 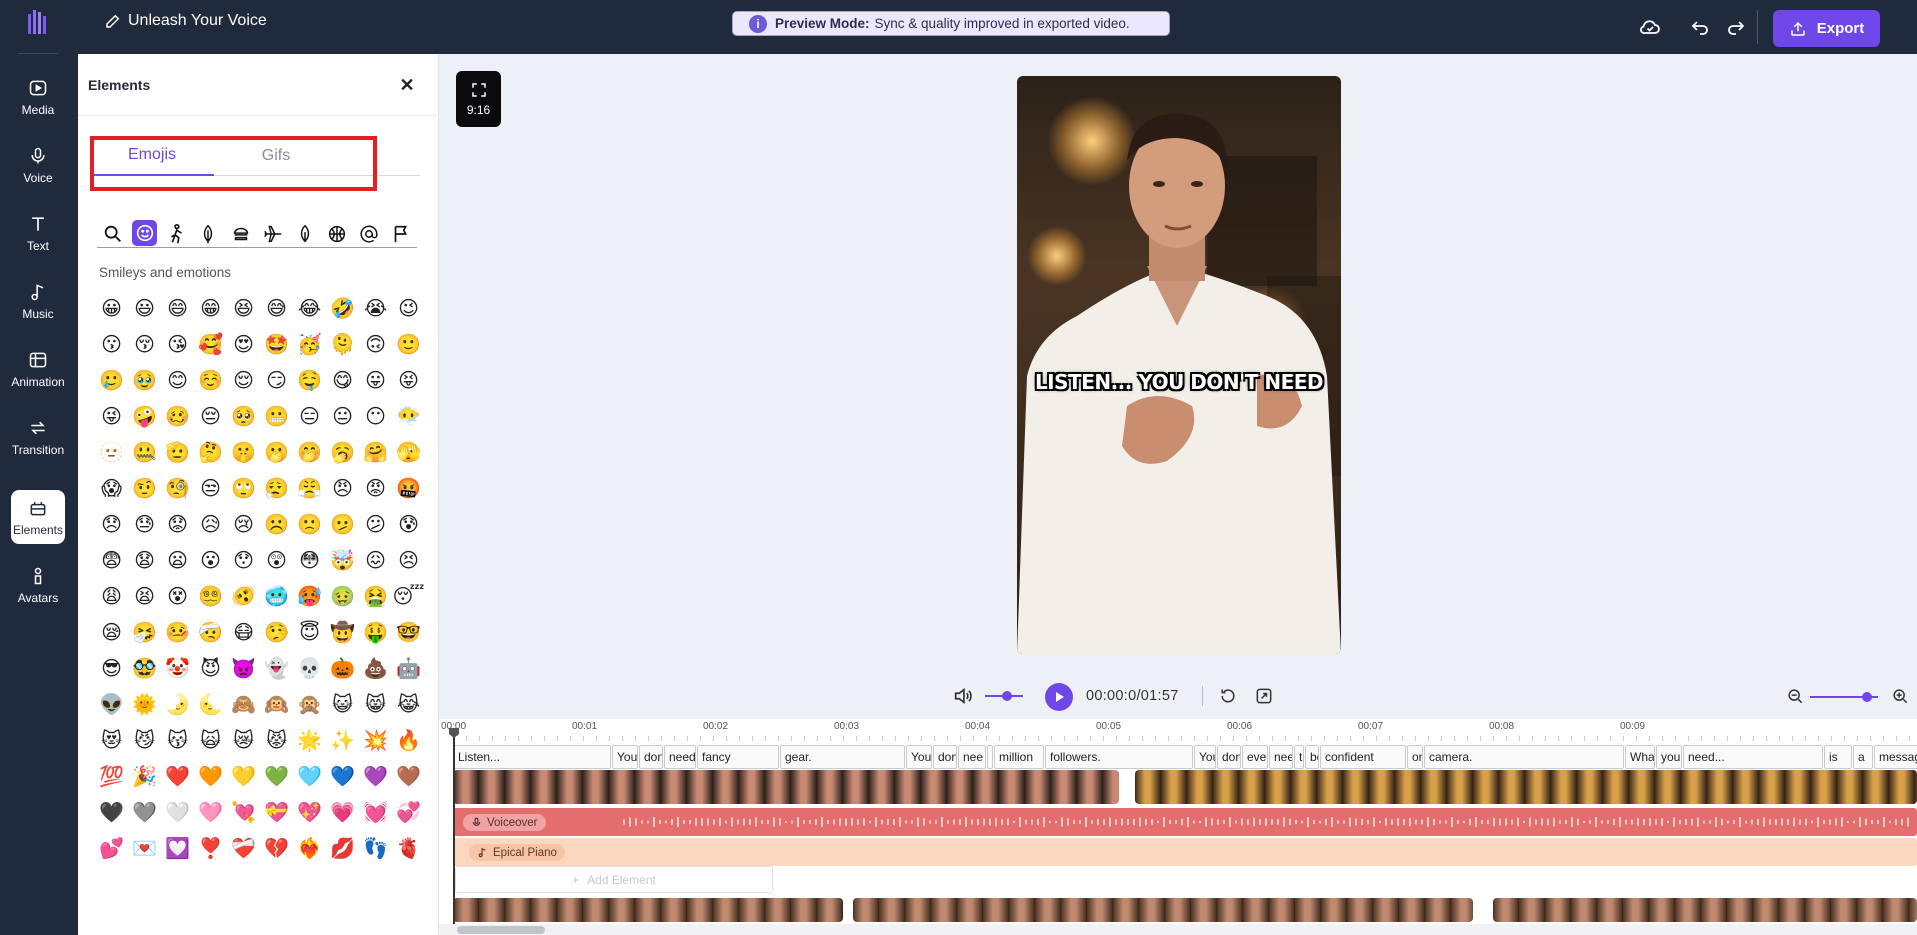 I want to click on transcript-word: to, so click(x=1299, y=757).